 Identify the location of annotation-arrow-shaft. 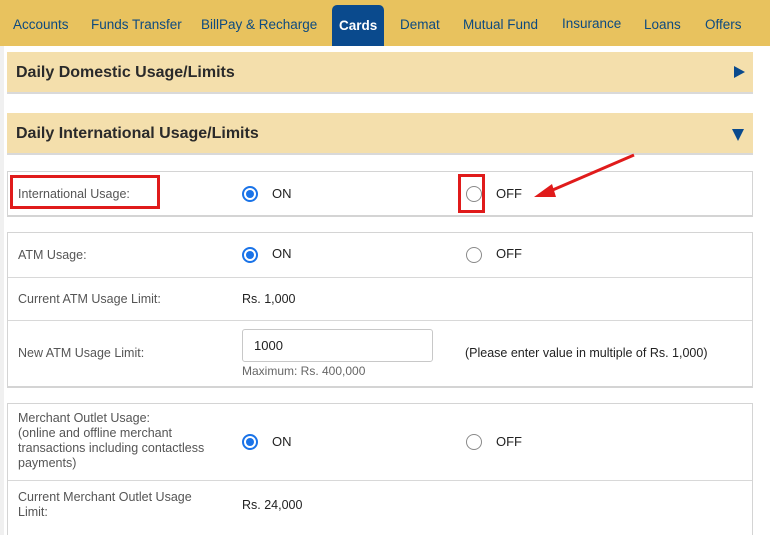
(591, 173).